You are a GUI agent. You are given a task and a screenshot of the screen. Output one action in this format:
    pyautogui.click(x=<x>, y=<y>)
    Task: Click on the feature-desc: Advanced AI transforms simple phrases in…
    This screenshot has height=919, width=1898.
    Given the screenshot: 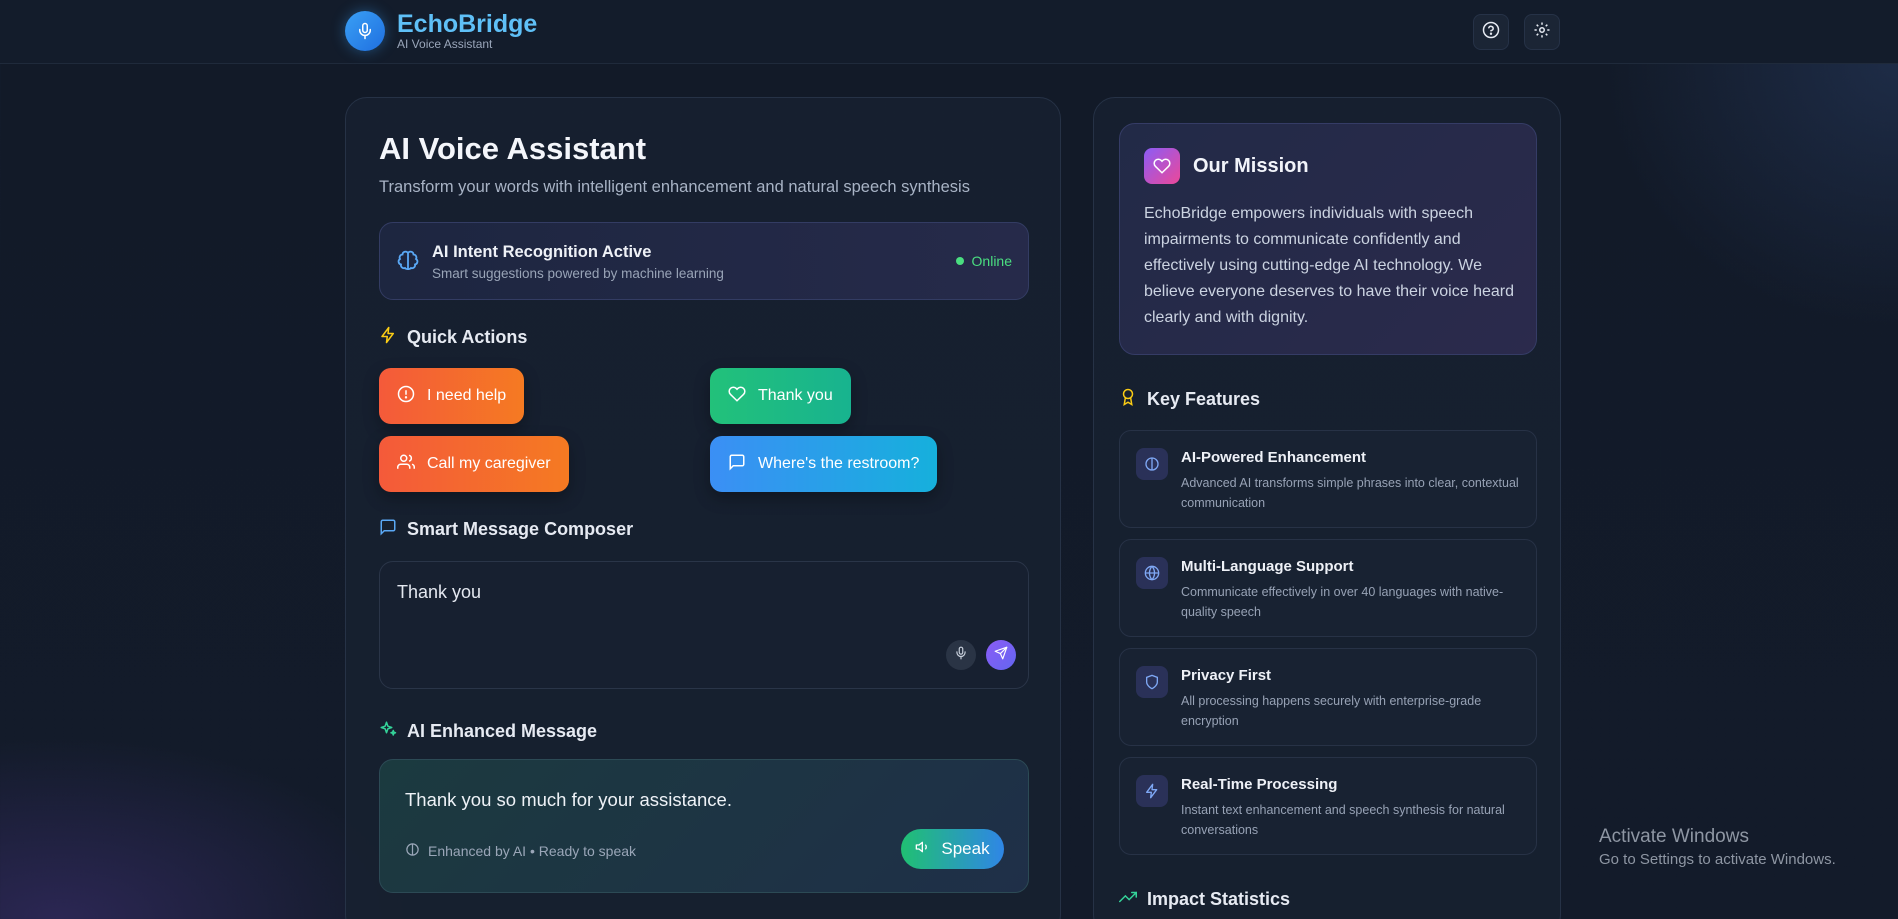 What is the action you would take?
    pyautogui.click(x=1350, y=493)
    